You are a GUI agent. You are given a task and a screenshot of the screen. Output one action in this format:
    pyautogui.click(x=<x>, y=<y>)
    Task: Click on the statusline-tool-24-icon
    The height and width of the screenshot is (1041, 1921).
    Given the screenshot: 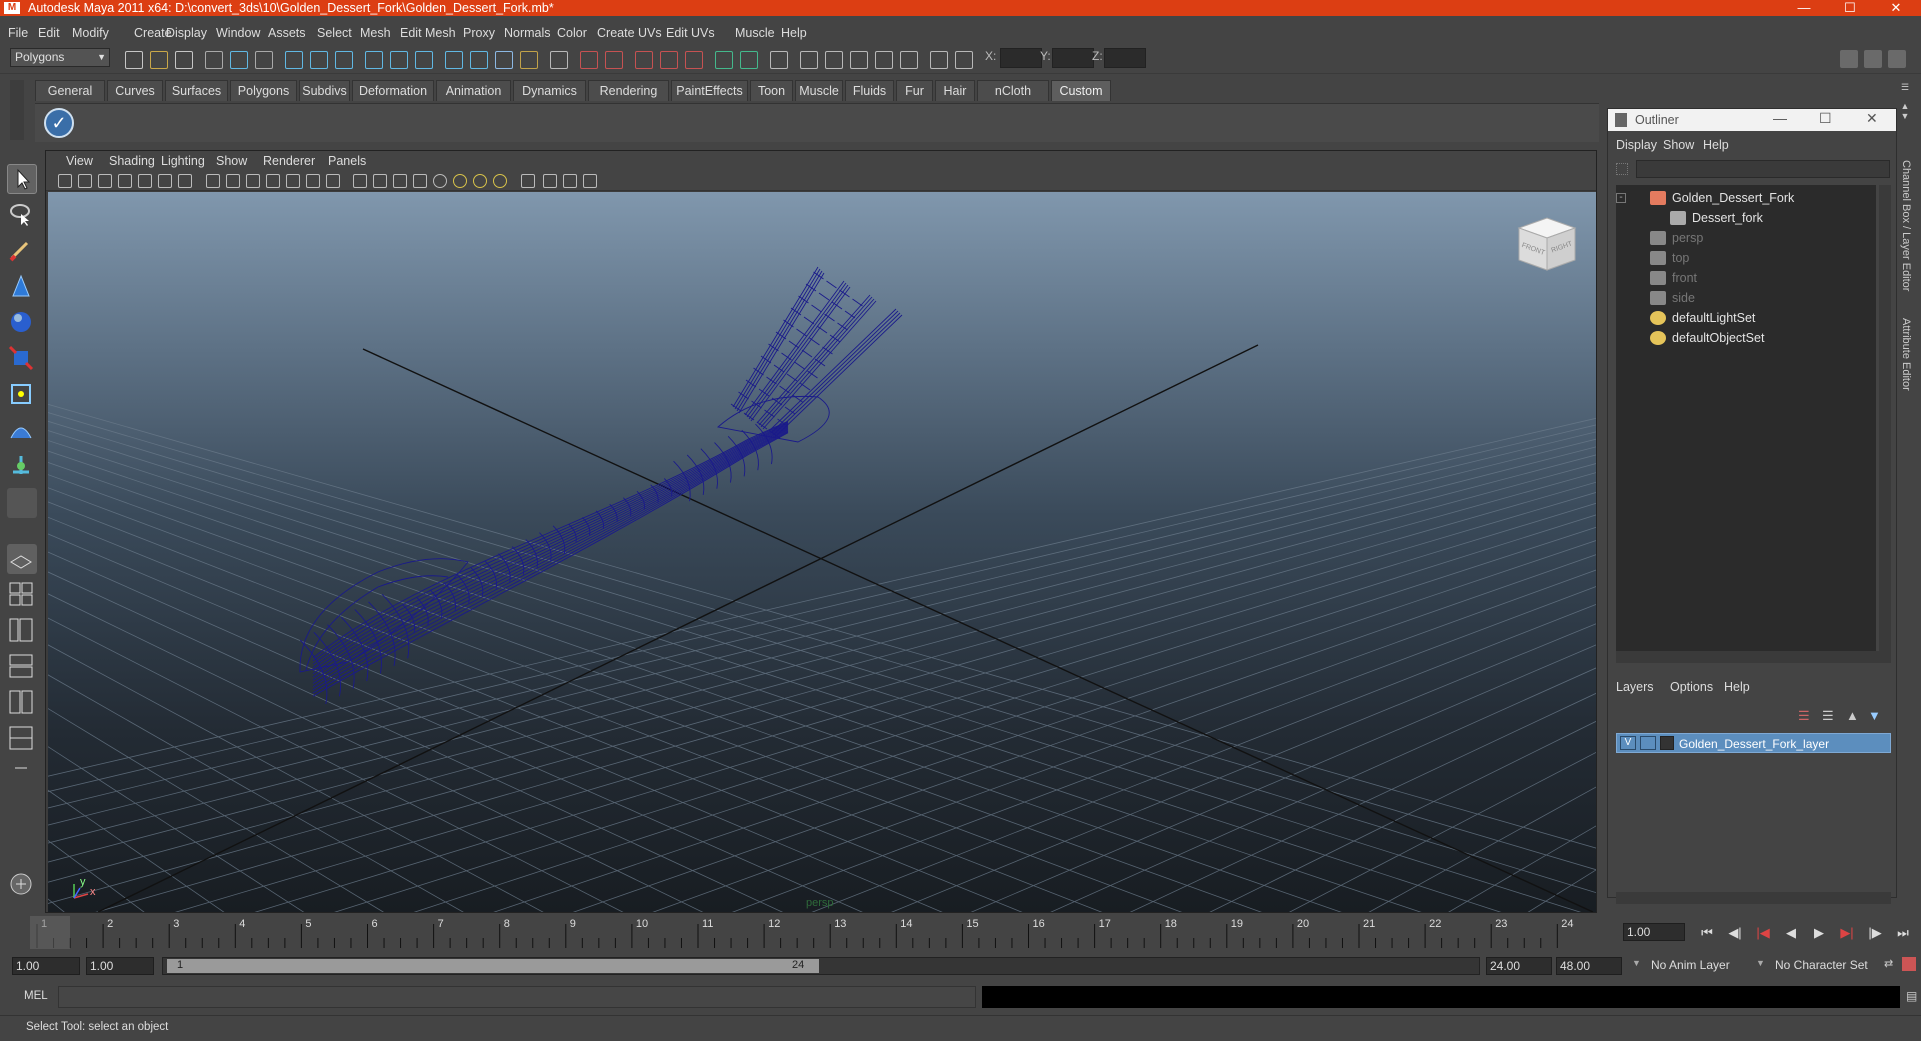 What is the action you would take?
    pyautogui.click(x=749, y=60)
    